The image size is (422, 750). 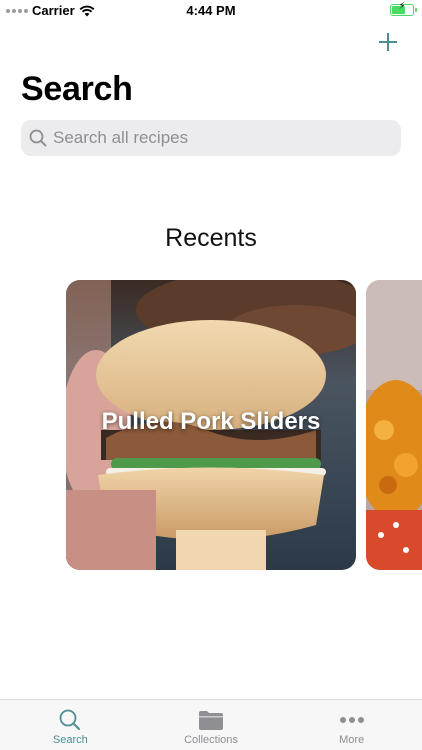 I want to click on battery-icon: ⚡, so click(x=403, y=8).